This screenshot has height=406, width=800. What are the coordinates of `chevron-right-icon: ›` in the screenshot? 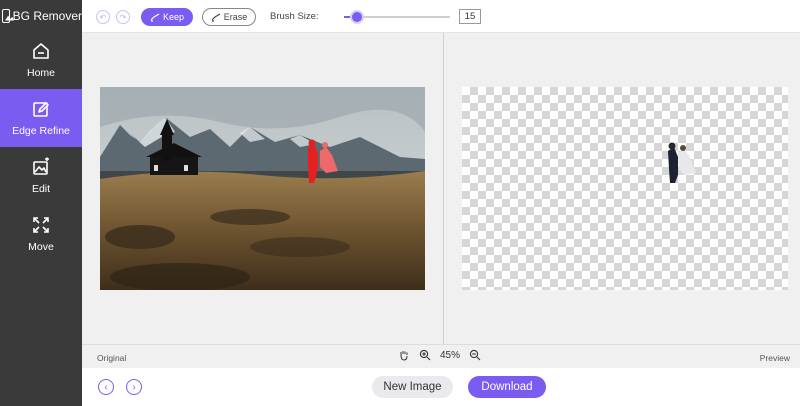 It's located at (134, 387).